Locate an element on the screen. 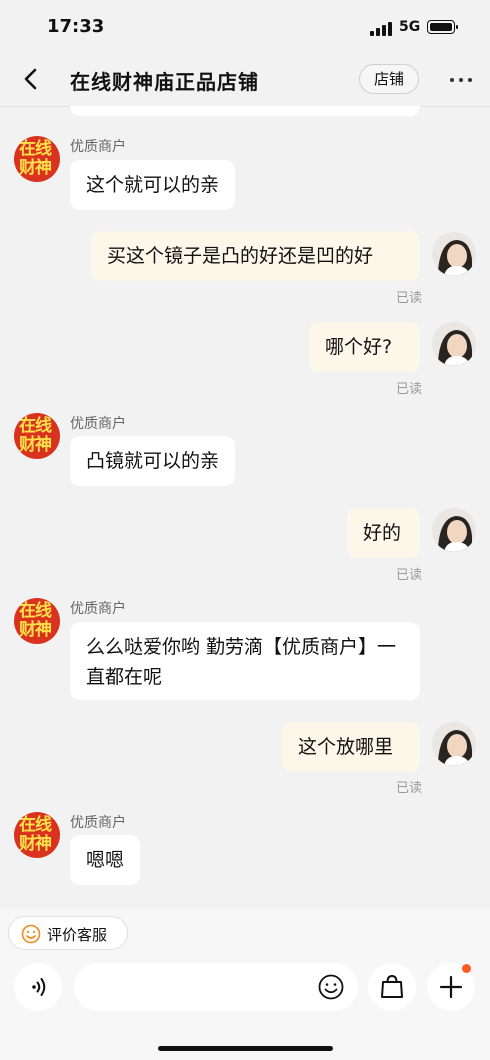 The width and height of the screenshot is (490, 1060). message-input-field is located at coordinates (200, 988).